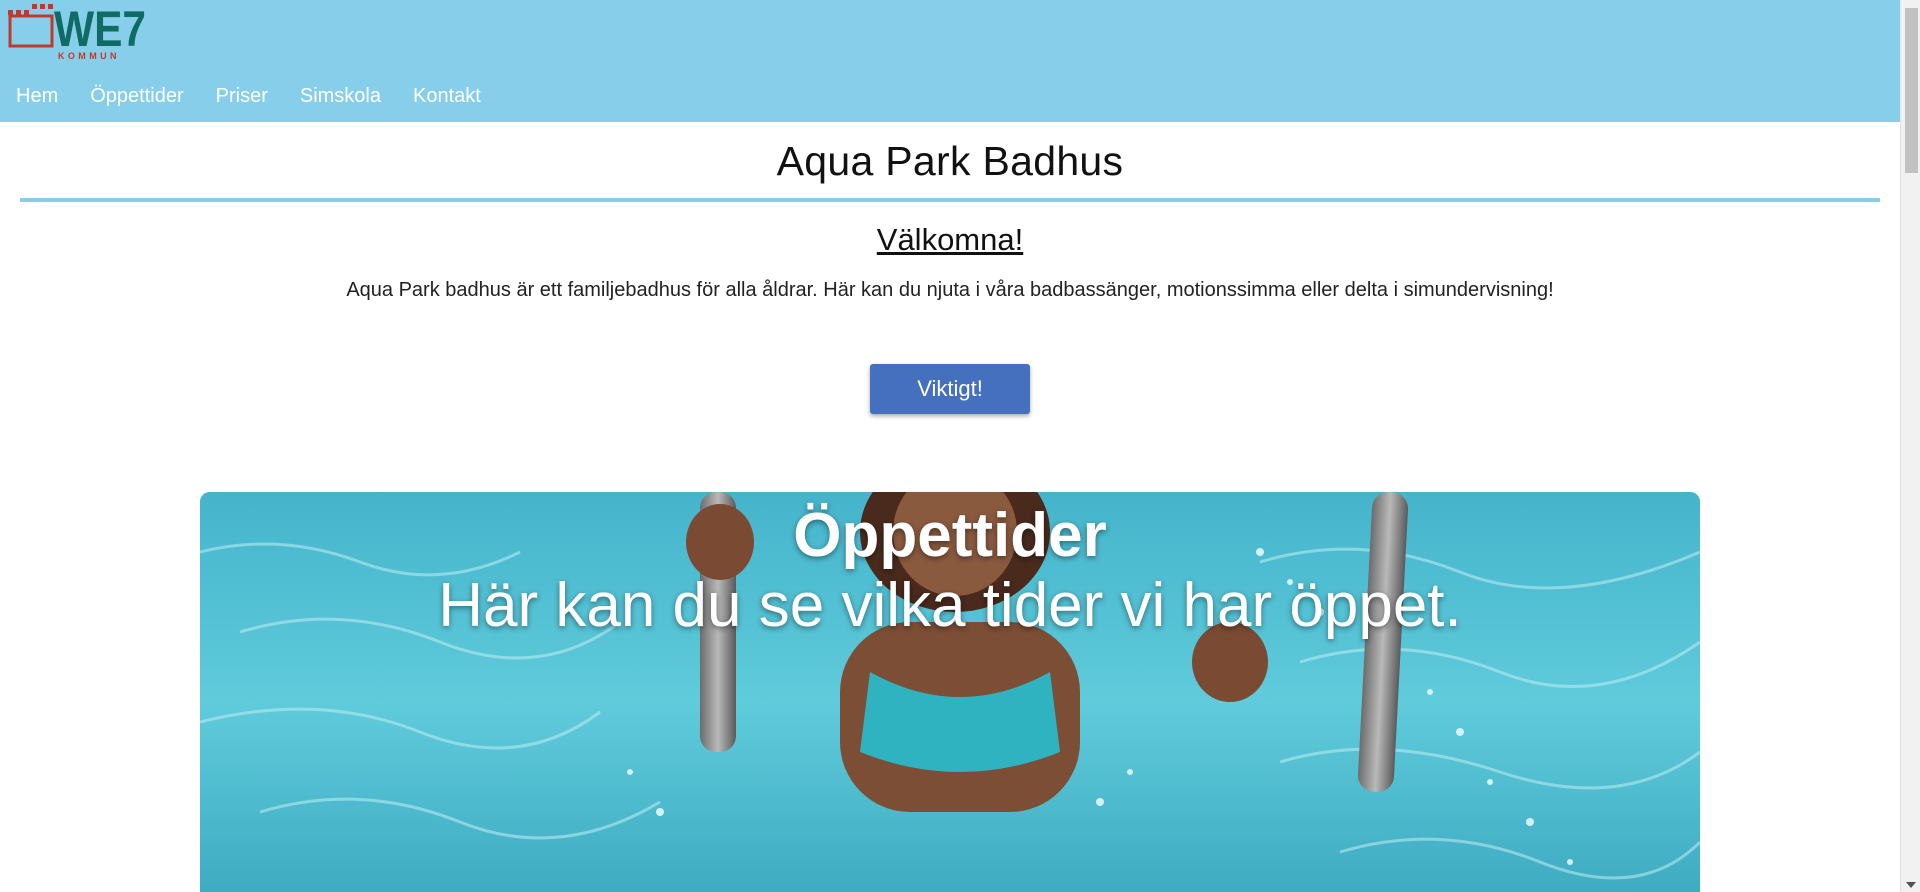 The height and width of the screenshot is (892, 1920). I want to click on nav-item-simskola: Simskola, so click(340, 96).